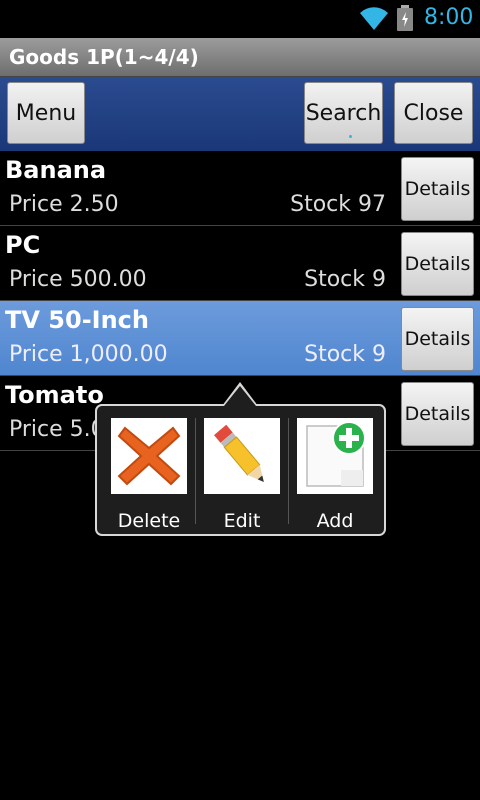 Image resolution: width=480 pixels, height=800 pixels. I want to click on page-title: Goods 1P(1~4/4), so click(104, 57).